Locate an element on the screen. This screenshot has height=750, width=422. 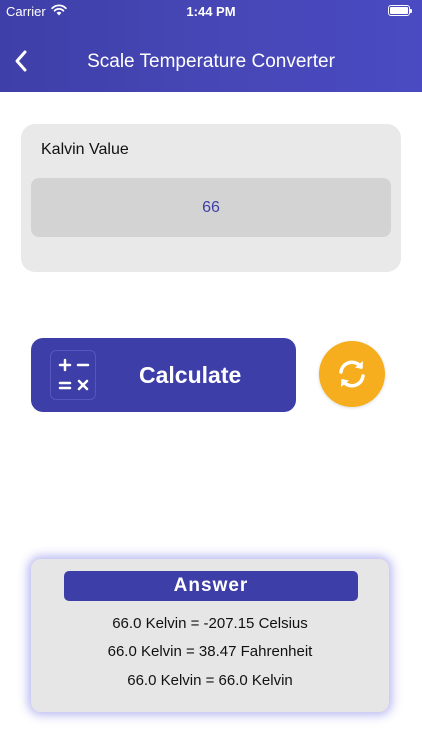
calculate-label: Calculate is located at coordinates (190, 375).